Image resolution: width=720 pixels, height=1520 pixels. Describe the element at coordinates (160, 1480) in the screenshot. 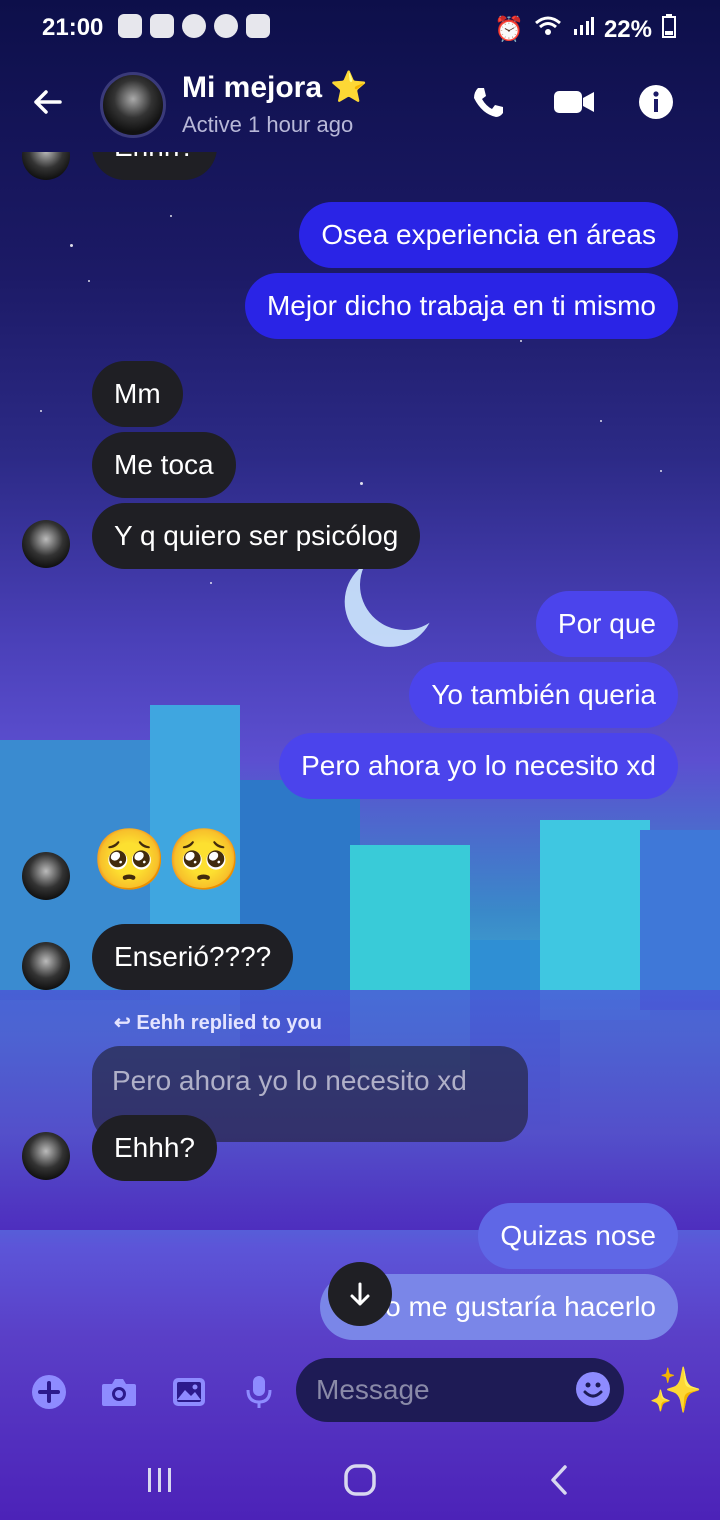

I see `recent-apps-icon` at that location.